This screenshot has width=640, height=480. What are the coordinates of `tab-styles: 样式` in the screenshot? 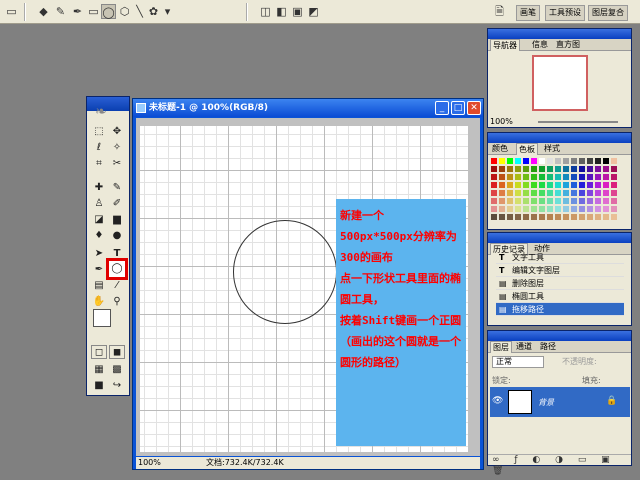 It's located at (552, 149).